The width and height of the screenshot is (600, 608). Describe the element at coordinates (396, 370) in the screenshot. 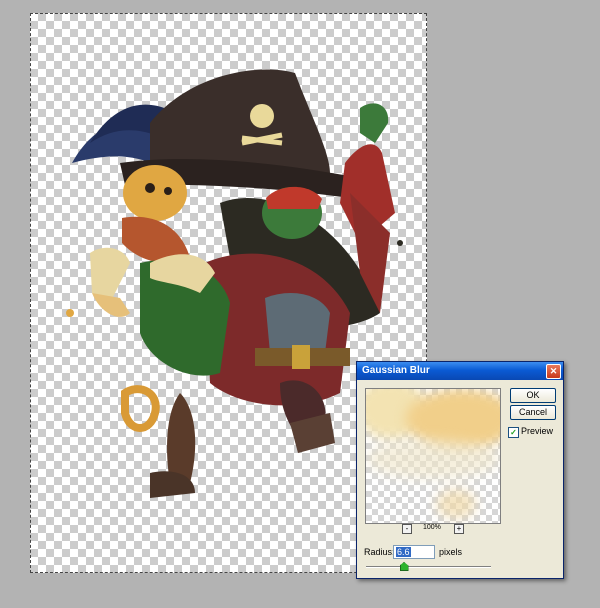

I see `dialog-title: Gaussian Blur` at that location.